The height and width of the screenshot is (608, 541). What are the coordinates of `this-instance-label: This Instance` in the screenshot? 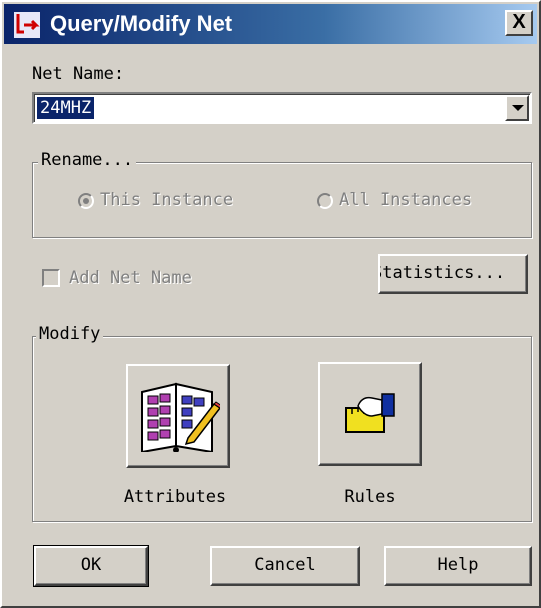 It's located at (167, 200).